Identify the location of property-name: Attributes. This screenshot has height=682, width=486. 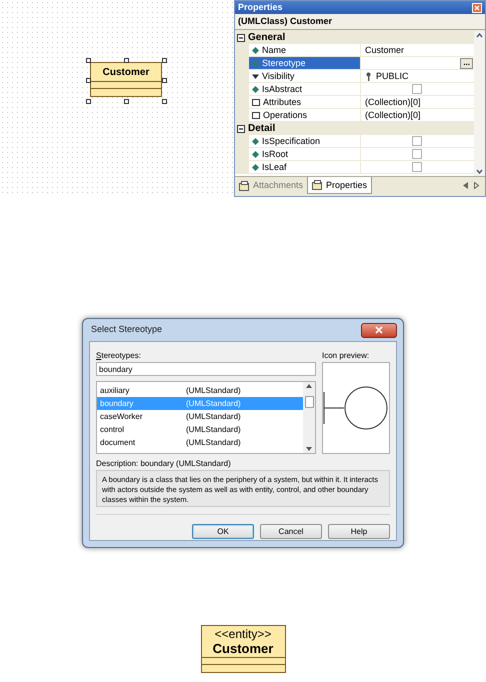
(282, 102).